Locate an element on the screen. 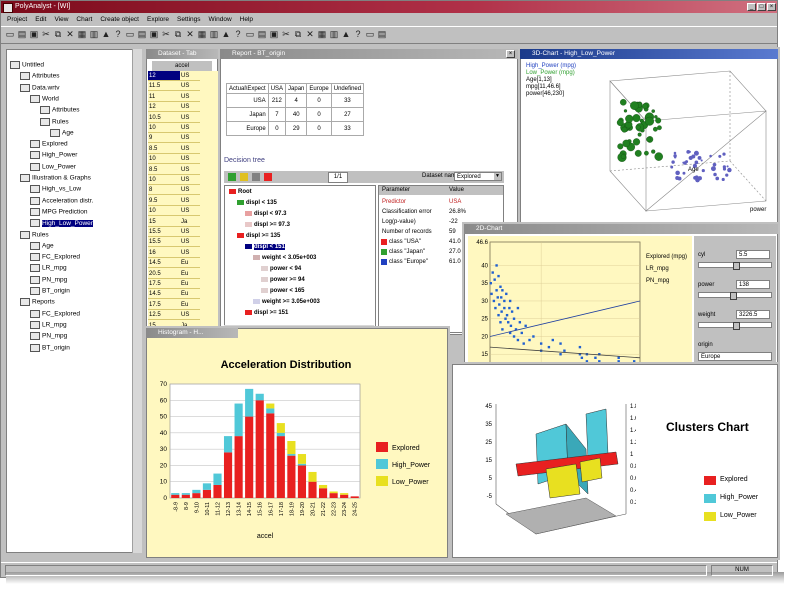  slider-value: 138 is located at coordinates (753, 284).